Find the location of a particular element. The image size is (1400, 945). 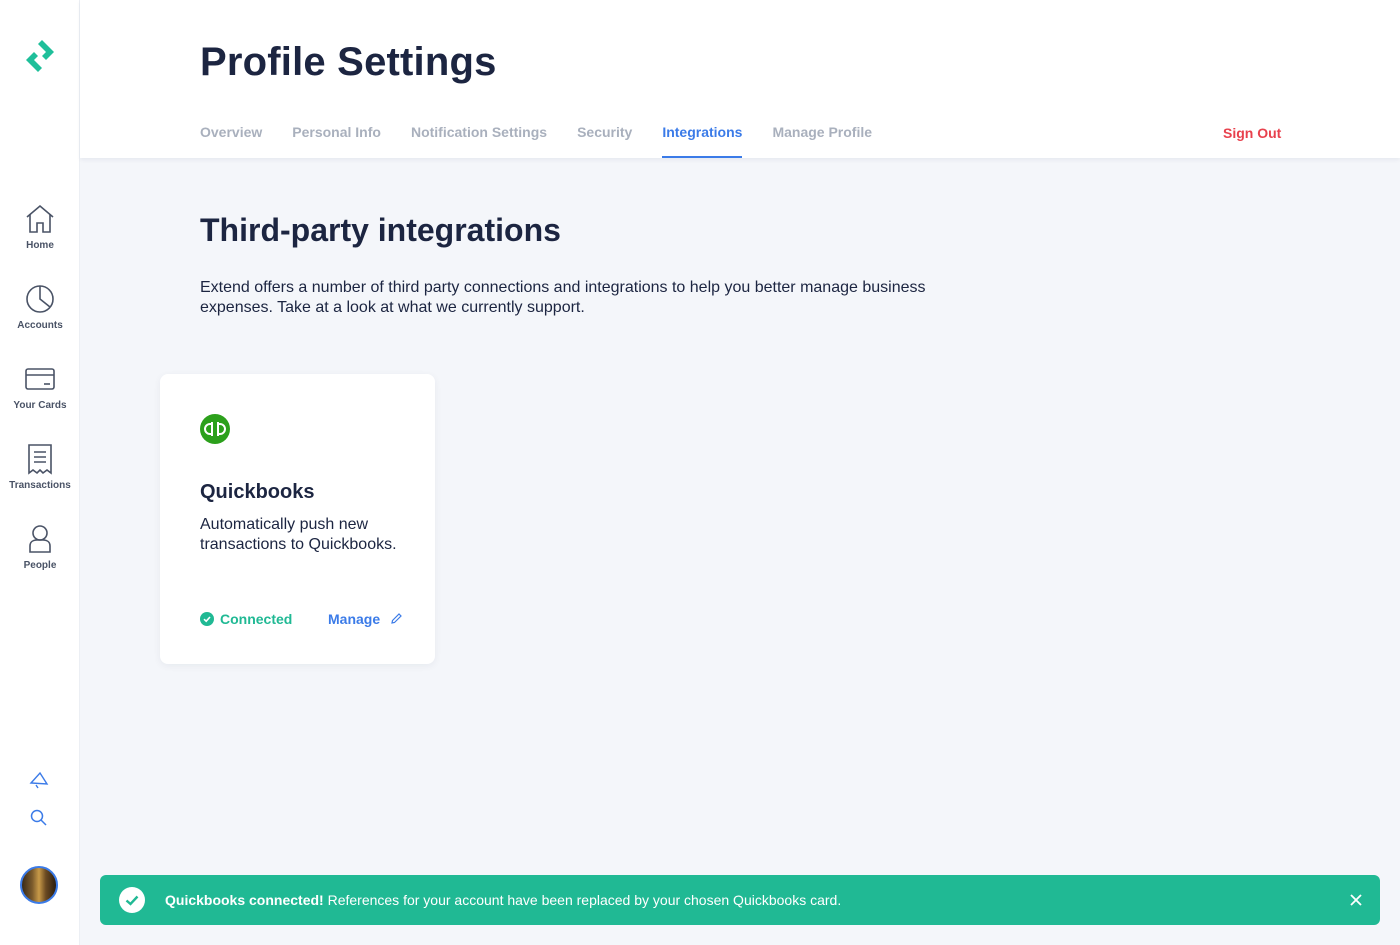

integration-name: Quickbooks is located at coordinates (257, 492).